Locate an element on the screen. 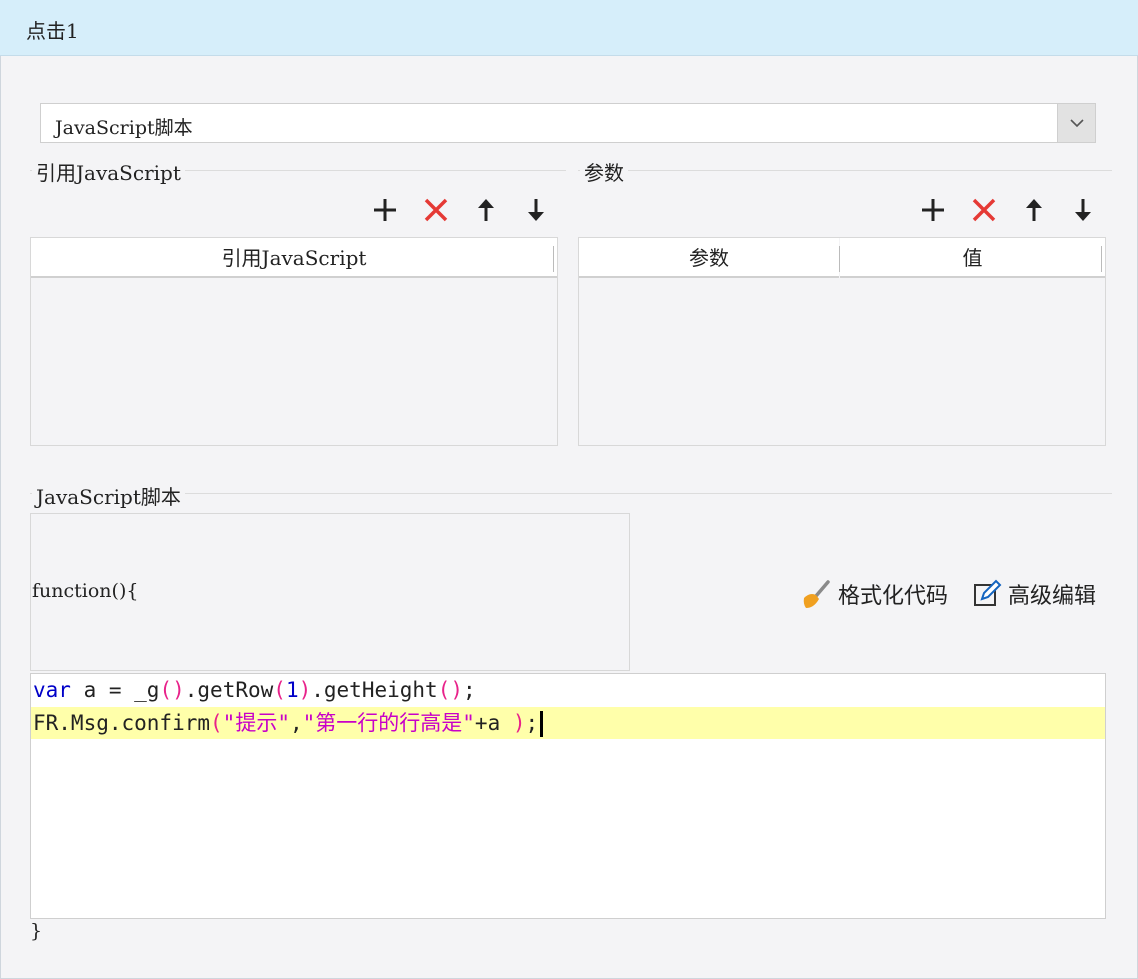 This screenshot has height=979, width=1138. params-column-header-value: 值 is located at coordinates (972, 258).